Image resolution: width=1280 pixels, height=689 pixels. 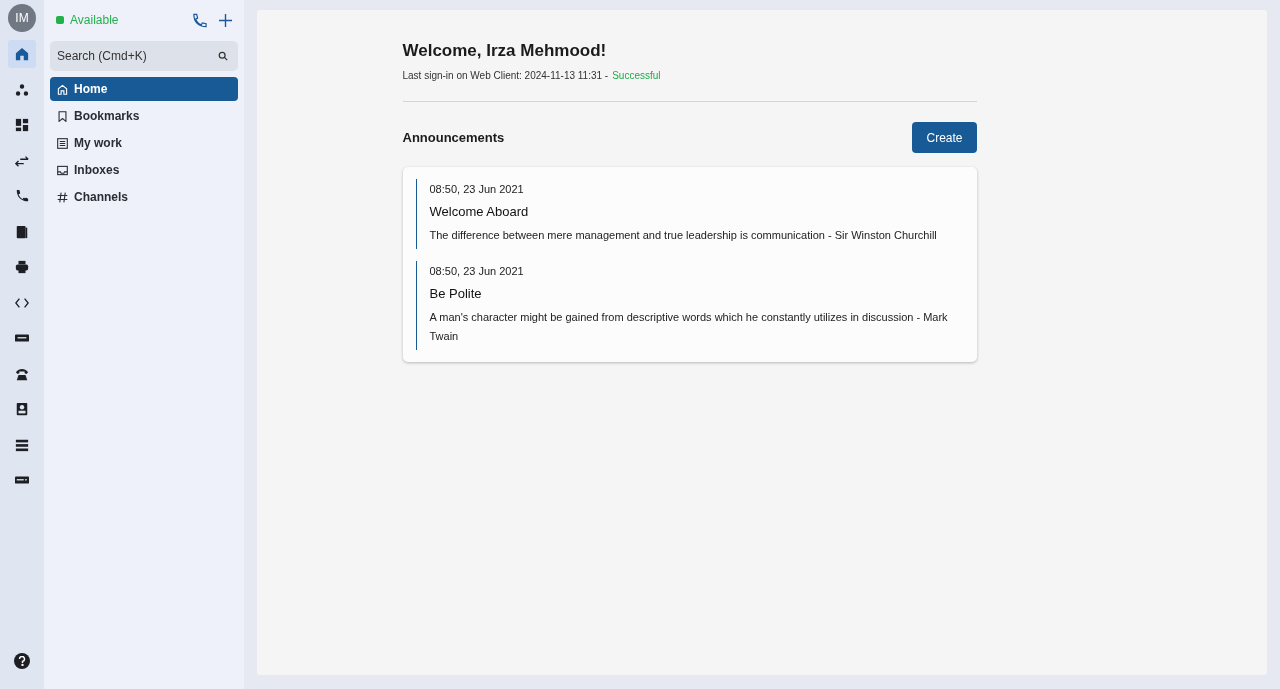 I want to click on announcement-title: Be Polite, so click(x=456, y=293).